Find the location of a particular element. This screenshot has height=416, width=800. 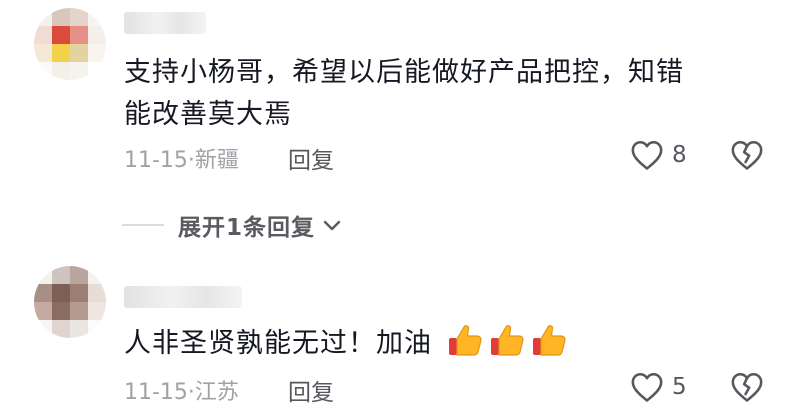

like-count: 5 is located at coordinates (679, 387).